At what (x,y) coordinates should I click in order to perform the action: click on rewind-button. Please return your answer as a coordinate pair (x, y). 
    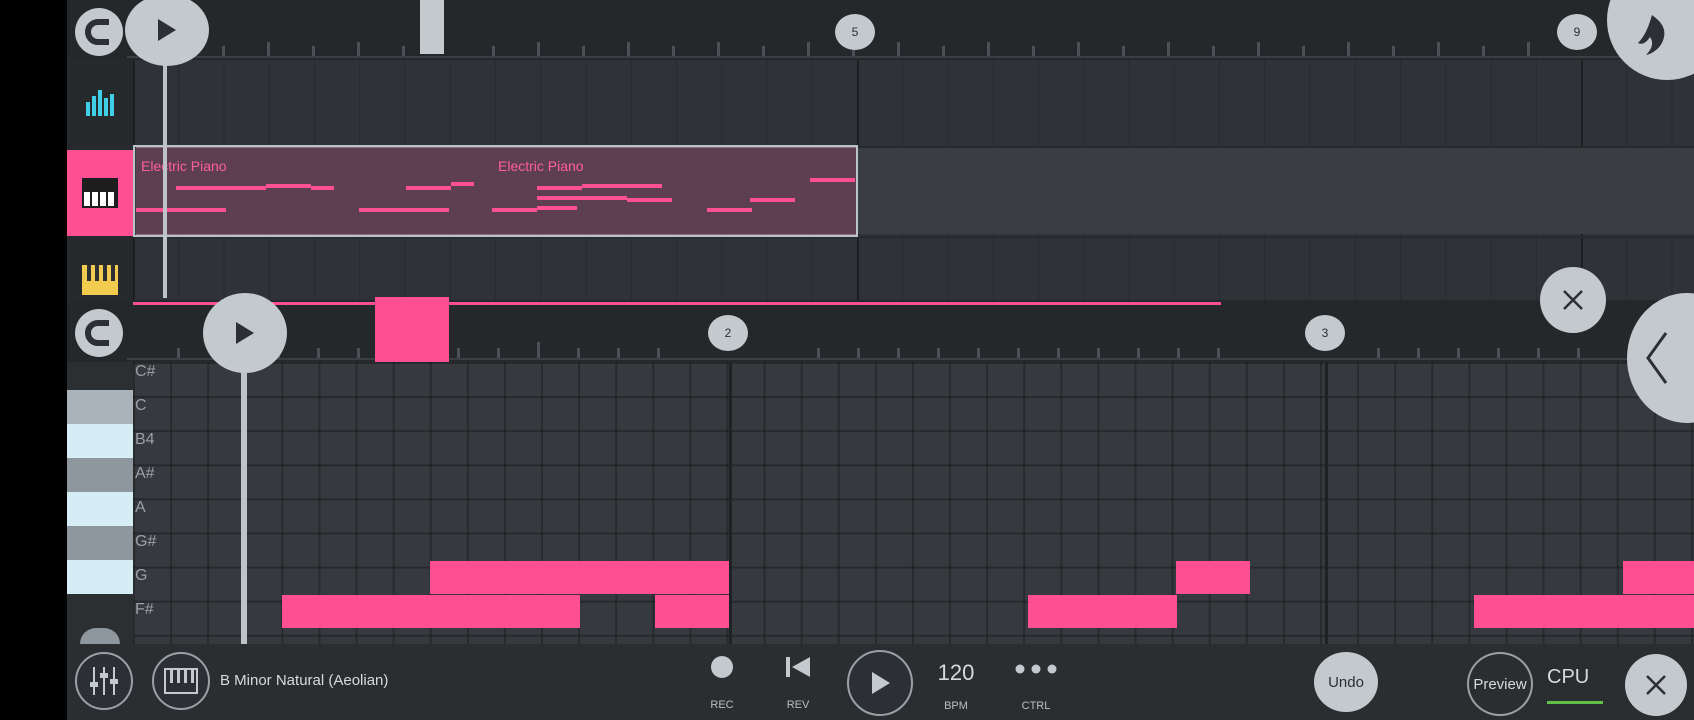
    Looking at the image, I should click on (798, 667).